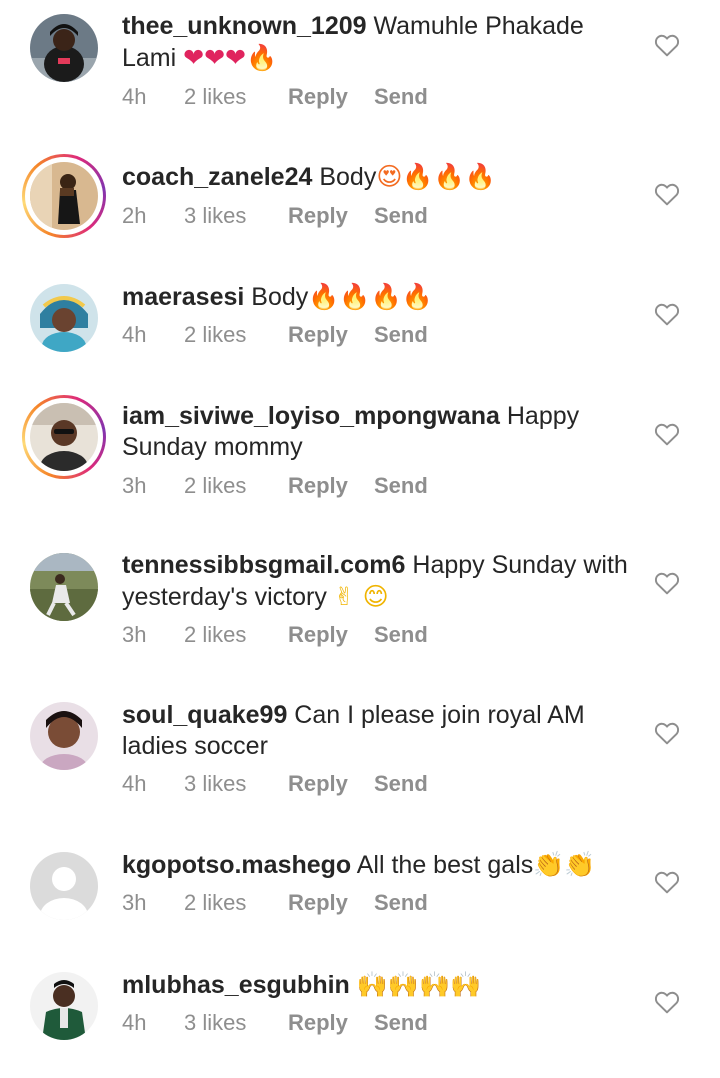 This screenshot has width=720, height=1078. What do you see at coordinates (236, 865) in the screenshot?
I see `comment-username: kgopotso.mashego` at bounding box center [236, 865].